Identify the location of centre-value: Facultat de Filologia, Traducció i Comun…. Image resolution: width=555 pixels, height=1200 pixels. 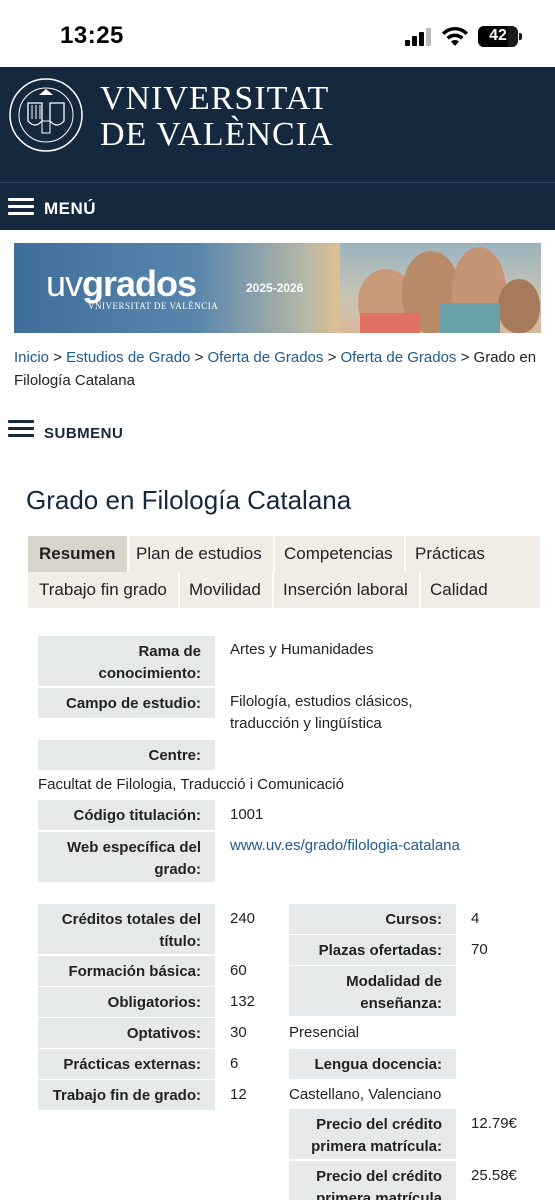
(191, 784).